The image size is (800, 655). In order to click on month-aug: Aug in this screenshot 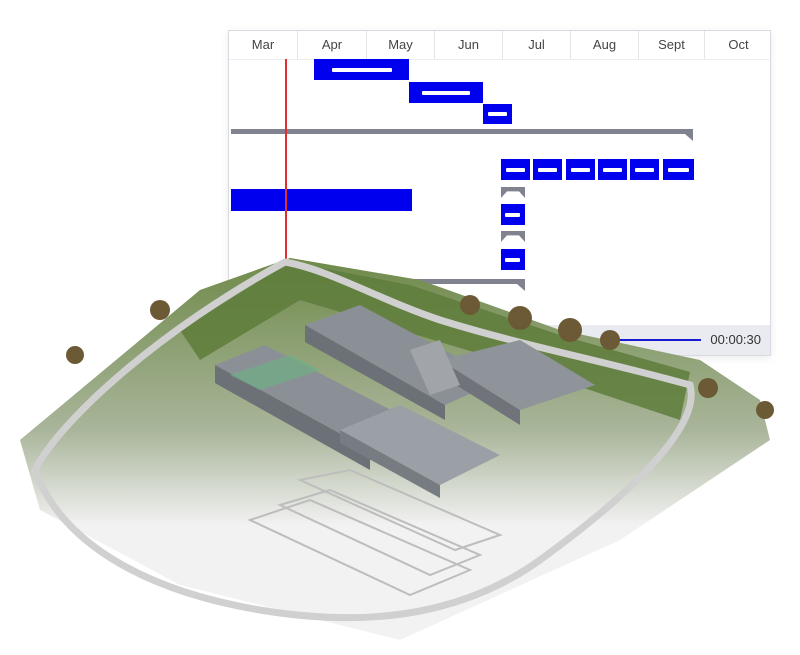, I will do `click(605, 45)`.